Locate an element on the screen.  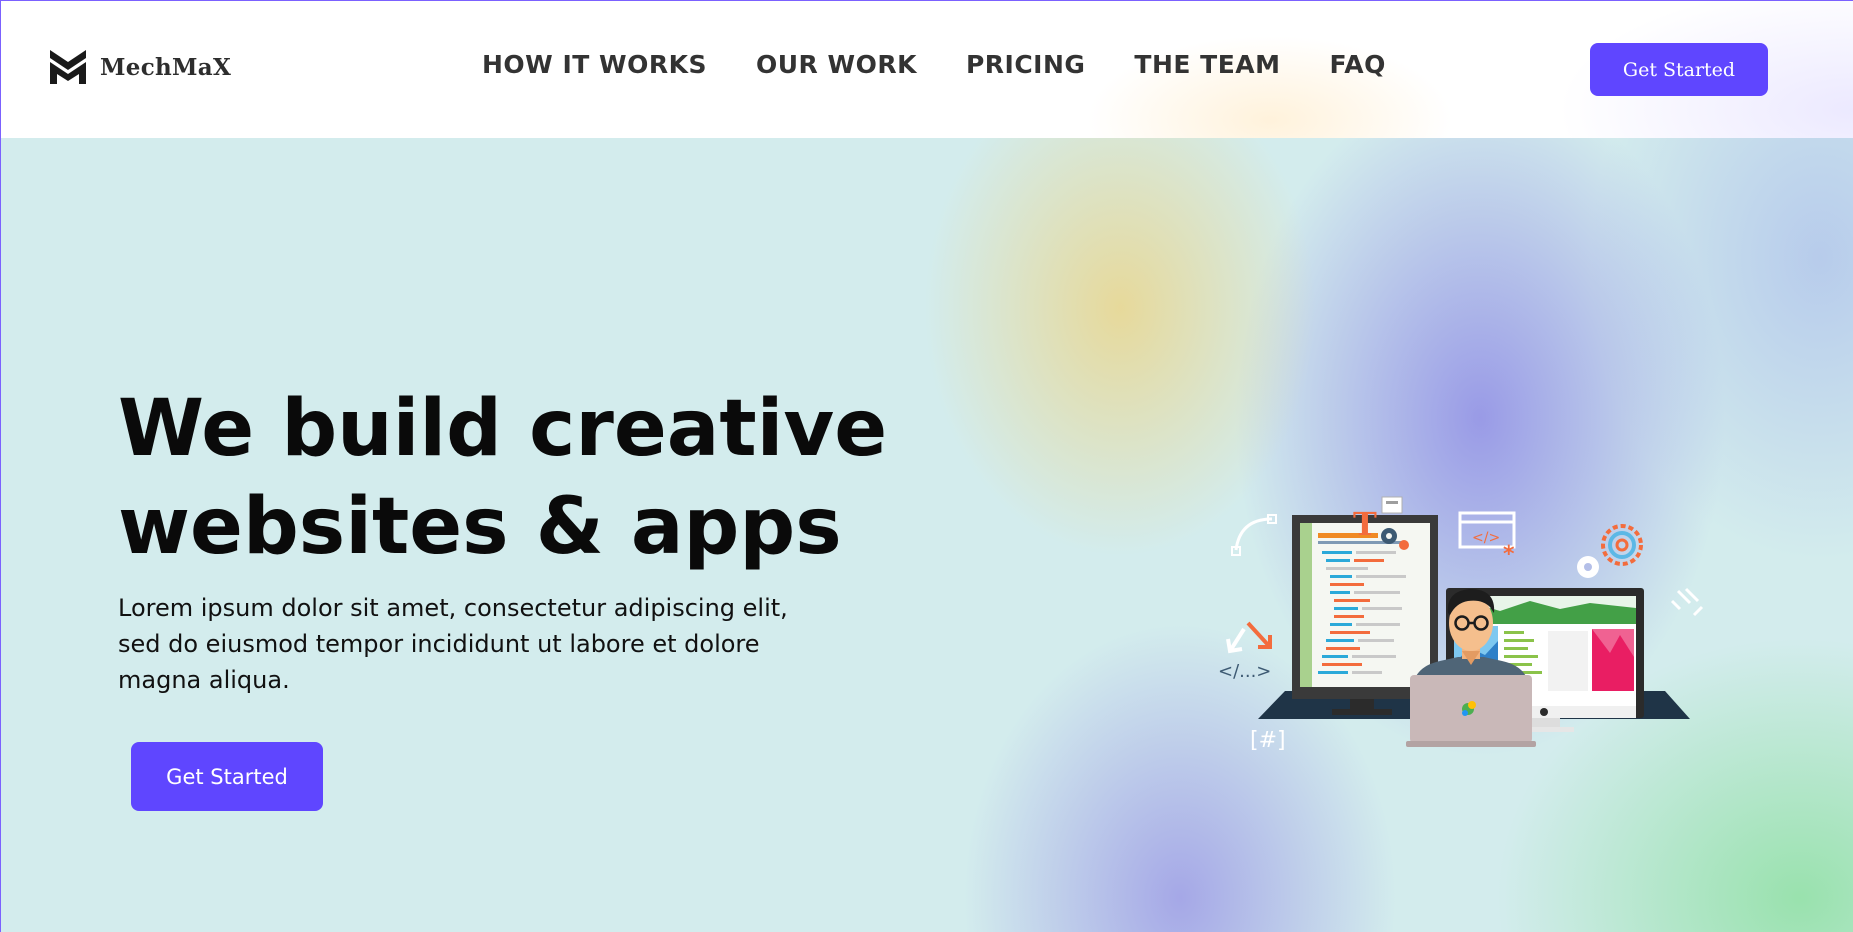
hero-get-started-button: Get Started is located at coordinates (227, 776).